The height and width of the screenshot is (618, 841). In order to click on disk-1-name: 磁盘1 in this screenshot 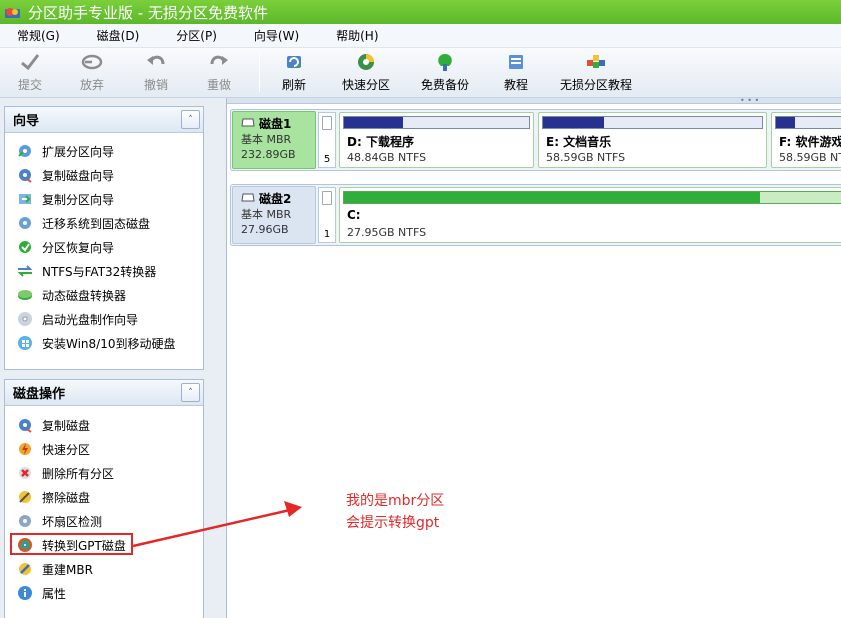, I will do `click(275, 124)`.